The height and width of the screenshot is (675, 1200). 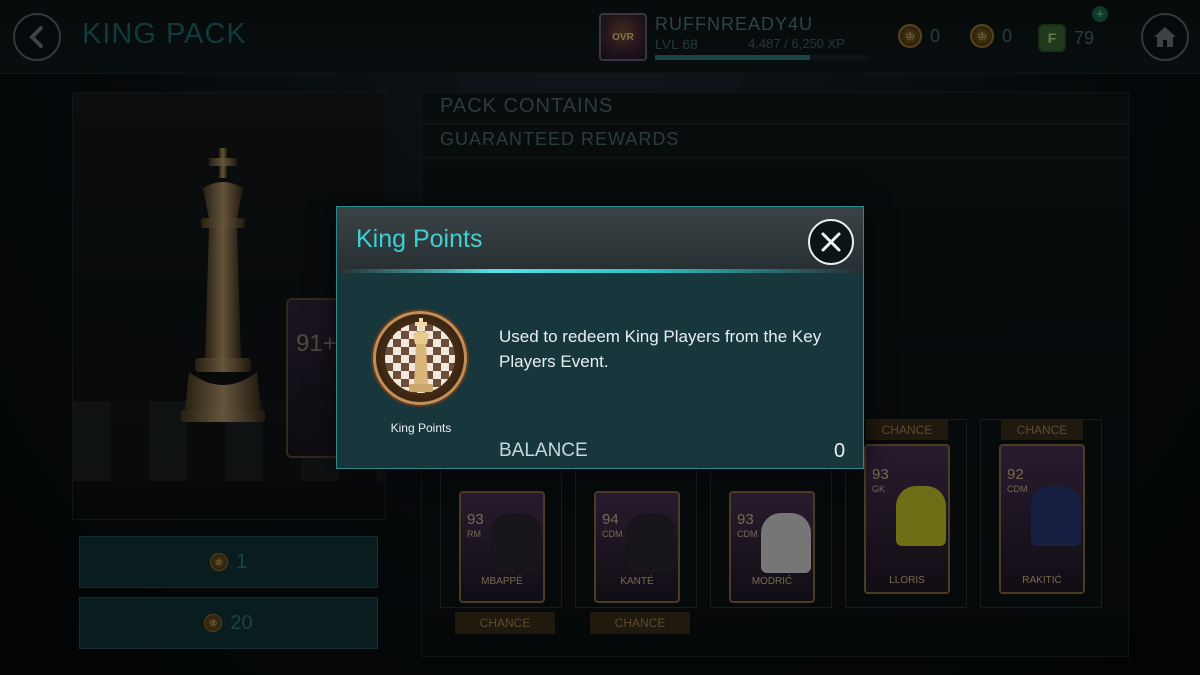 I want to click on balance-value: 0, so click(x=840, y=451).